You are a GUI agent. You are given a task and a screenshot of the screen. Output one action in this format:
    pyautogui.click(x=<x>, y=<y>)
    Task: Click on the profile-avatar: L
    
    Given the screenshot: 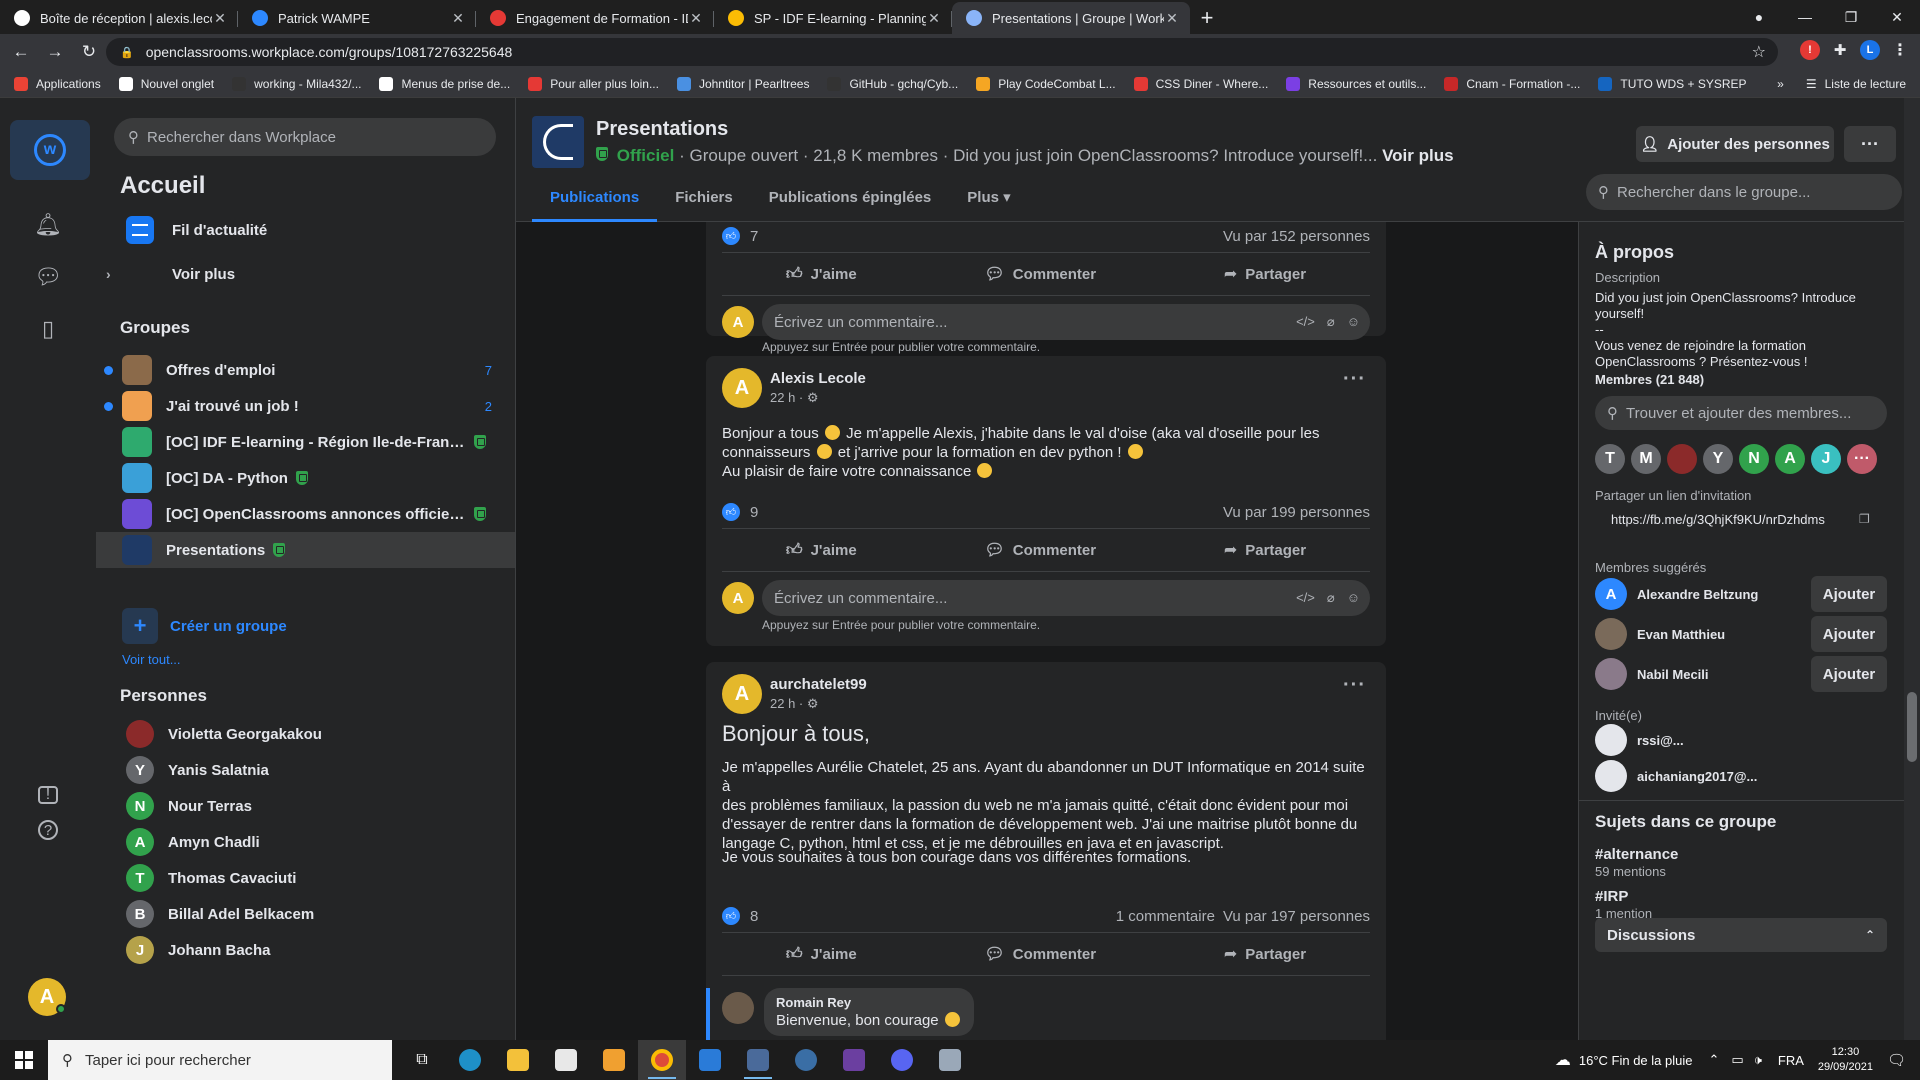 What is the action you would take?
    pyautogui.click(x=1870, y=50)
    